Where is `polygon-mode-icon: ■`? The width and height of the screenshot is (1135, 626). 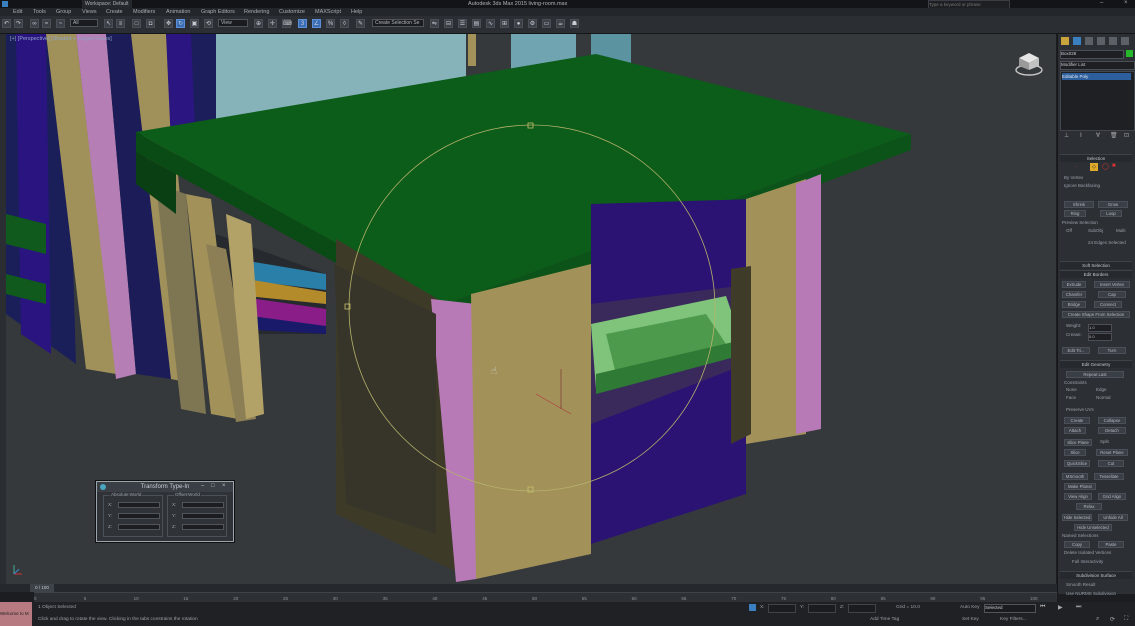 polygon-mode-icon: ■ is located at coordinates (1114, 166).